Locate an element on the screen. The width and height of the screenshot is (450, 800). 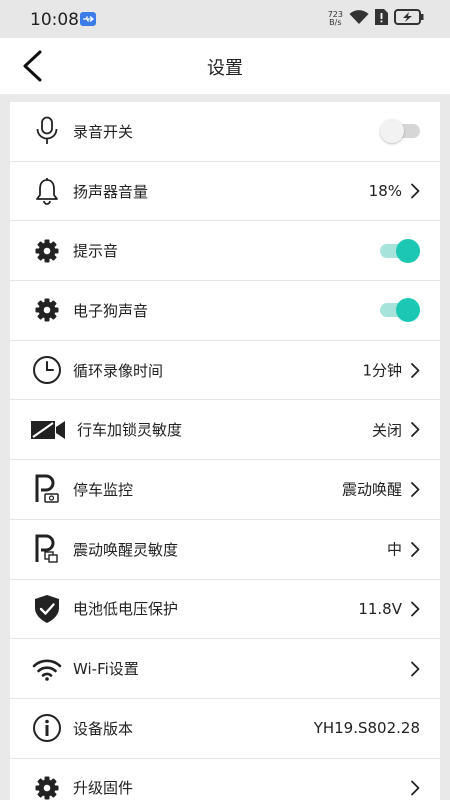
setting-value: 中 is located at coordinates (394, 549).